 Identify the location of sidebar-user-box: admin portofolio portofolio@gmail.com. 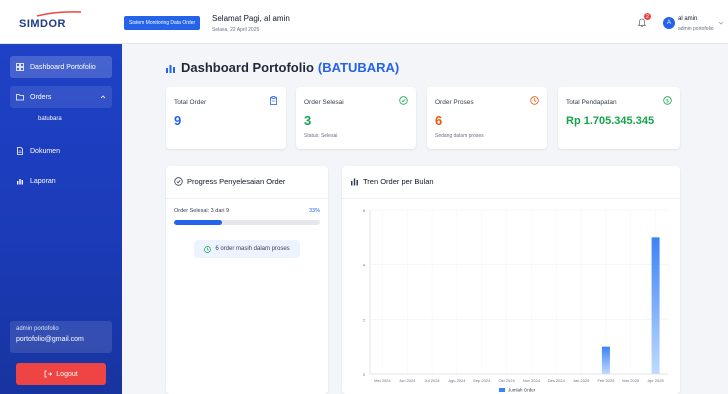
(61, 337).